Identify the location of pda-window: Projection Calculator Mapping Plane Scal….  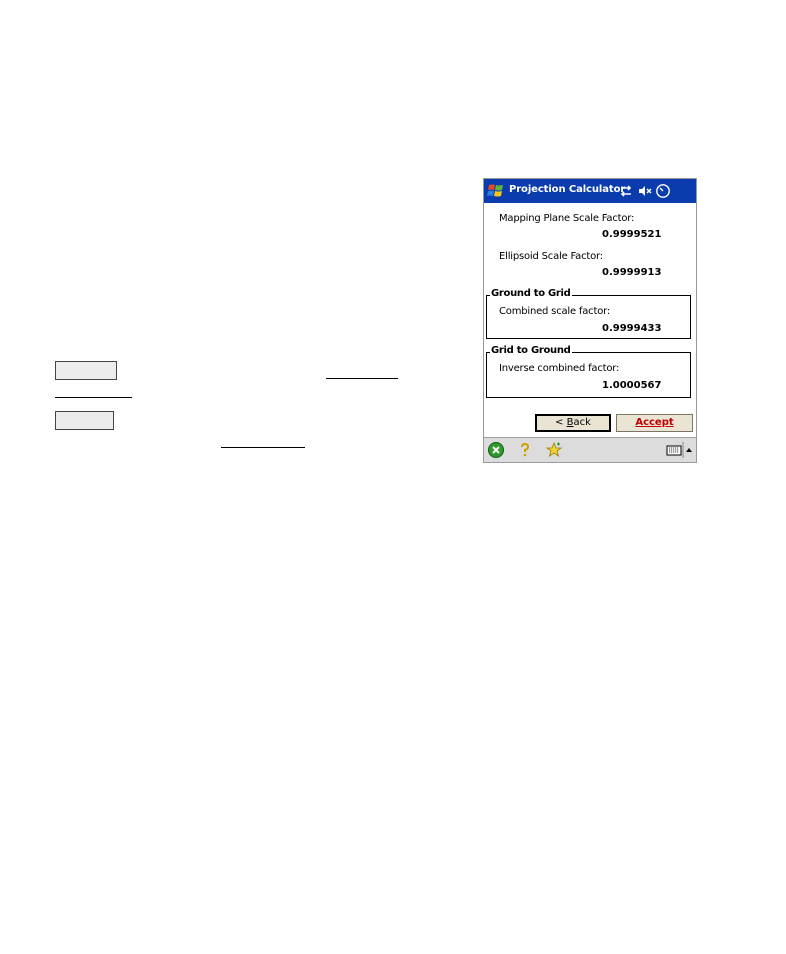
(590, 320).